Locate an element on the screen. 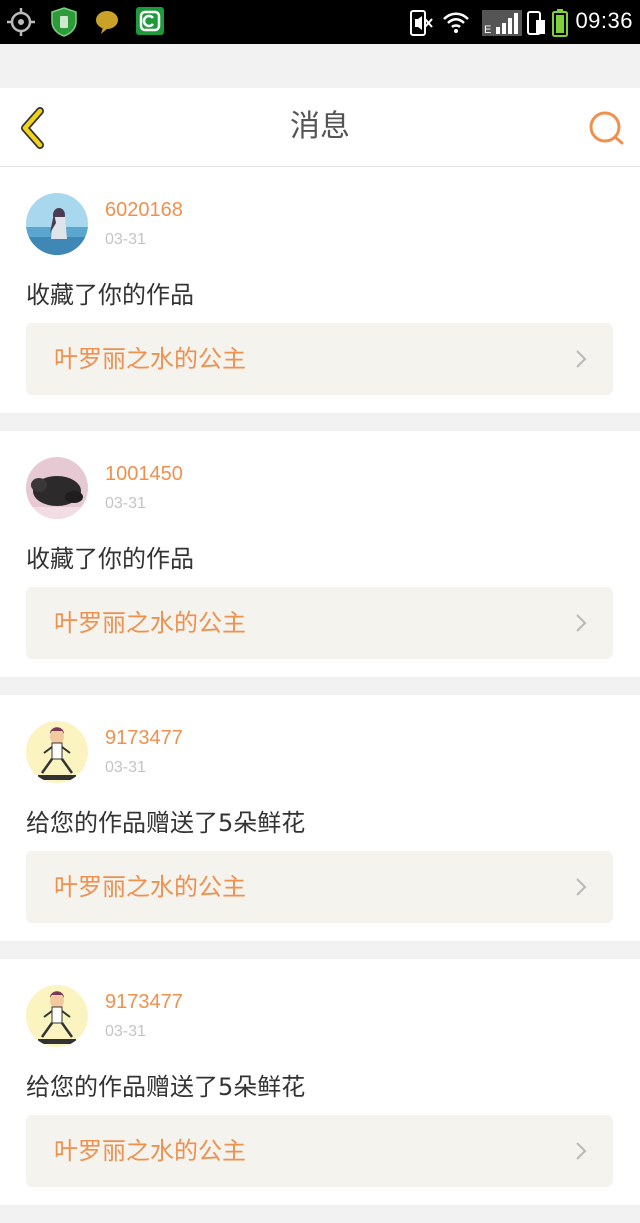  status-time: 09:36 is located at coordinates (604, 20).